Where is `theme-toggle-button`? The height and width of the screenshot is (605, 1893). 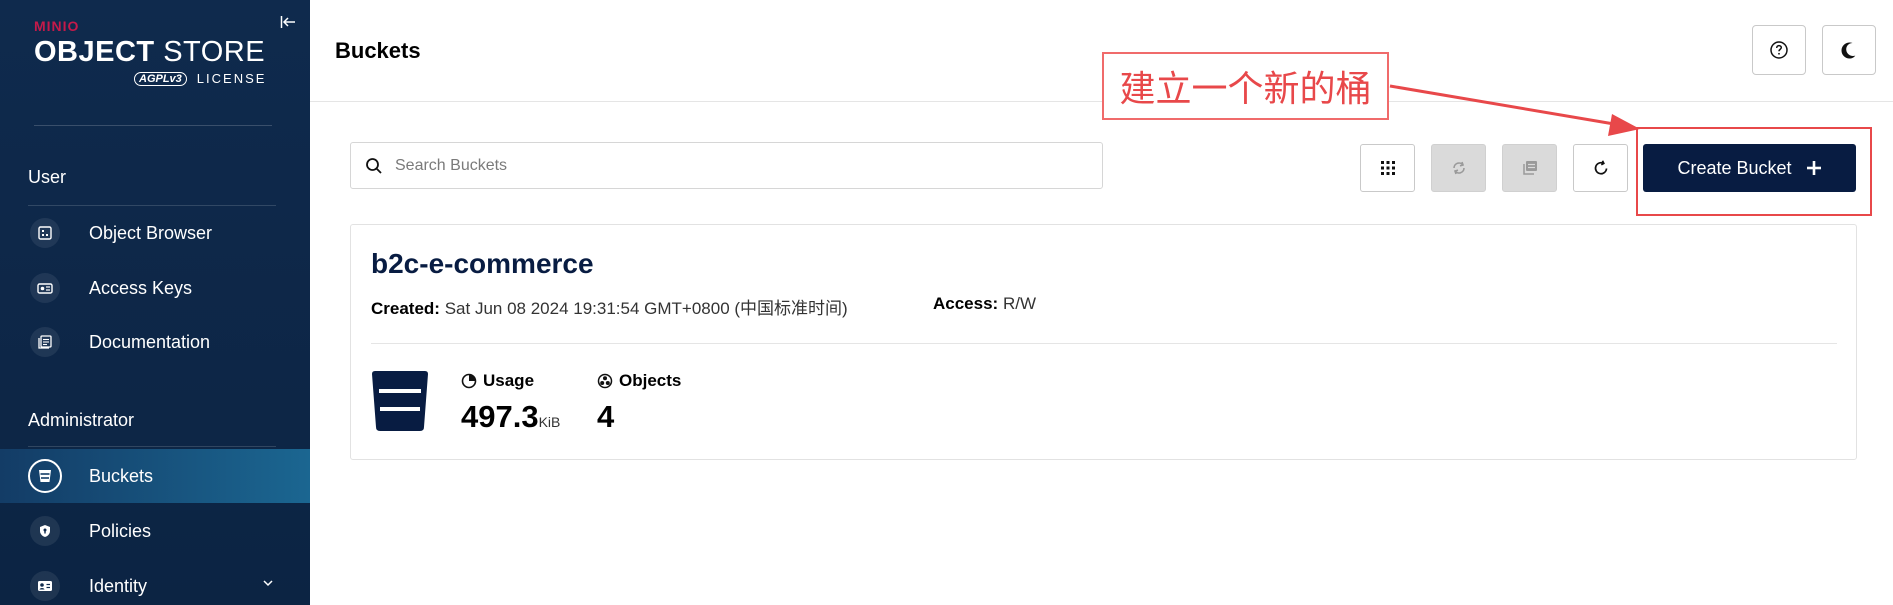 theme-toggle-button is located at coordinates (1849, 50).